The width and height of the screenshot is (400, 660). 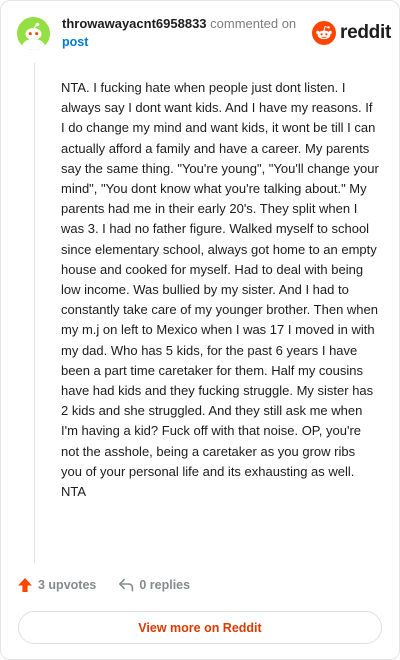 I want to click on upvote-arrow-icon, so click(x=25, y=585).